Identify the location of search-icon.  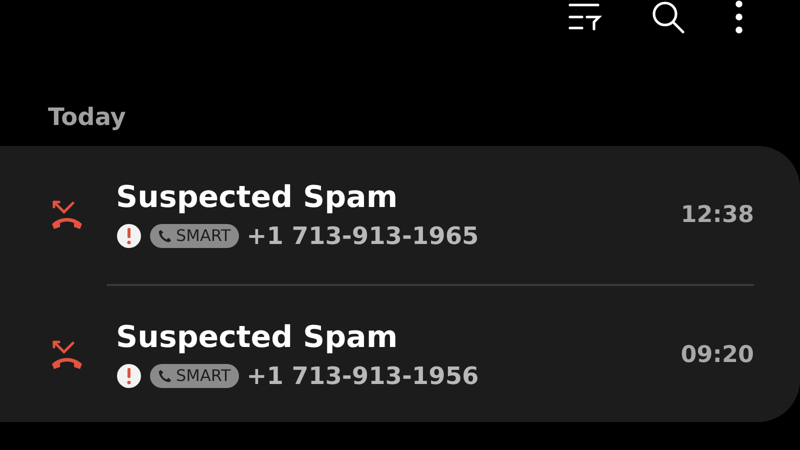
(668, 17).